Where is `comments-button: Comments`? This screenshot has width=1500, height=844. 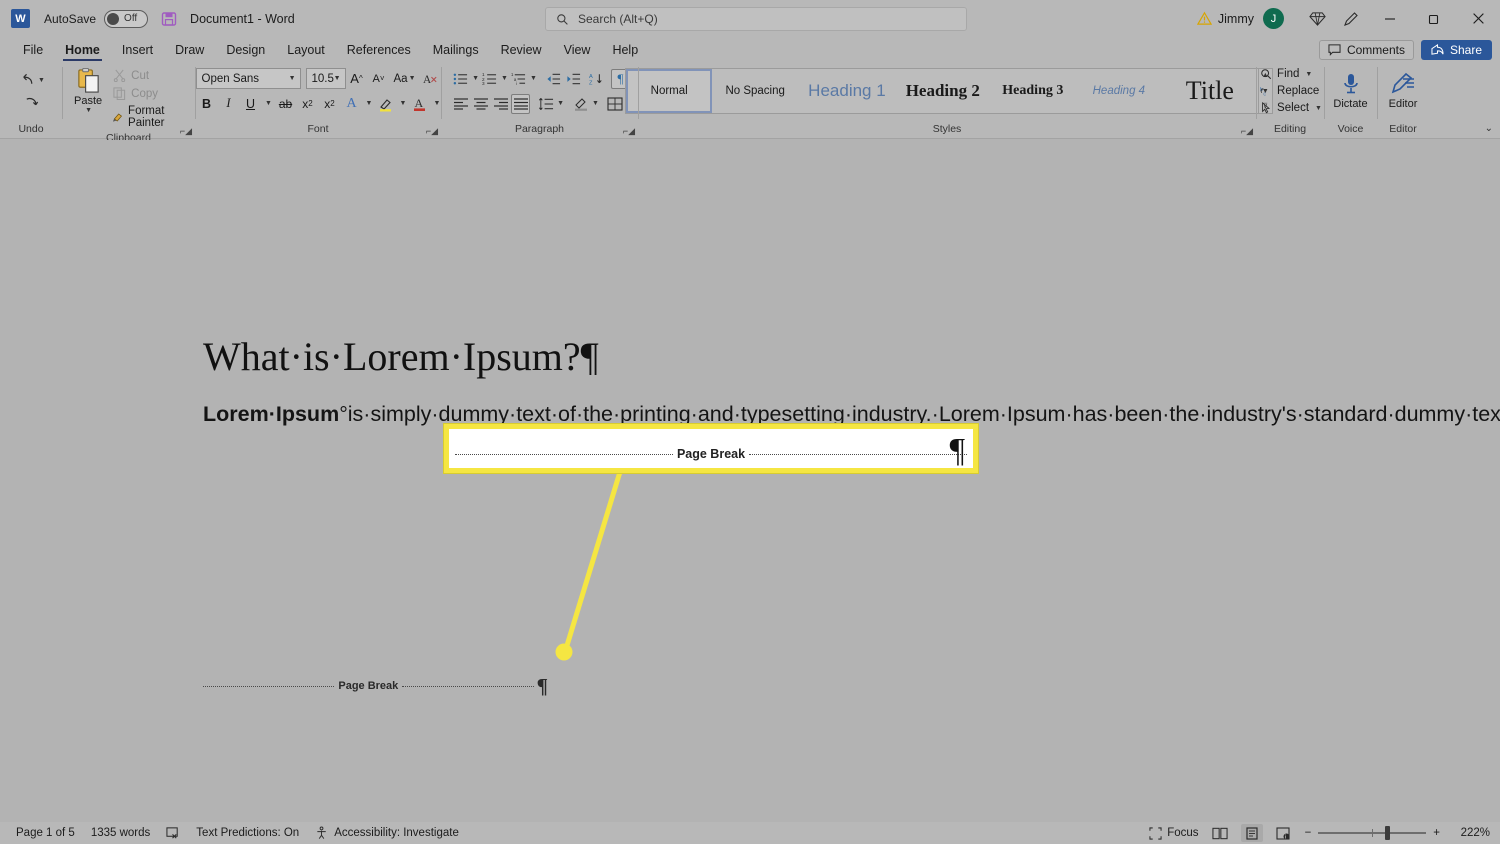 comments-button: Comments is located at coordinates (1366, 50).